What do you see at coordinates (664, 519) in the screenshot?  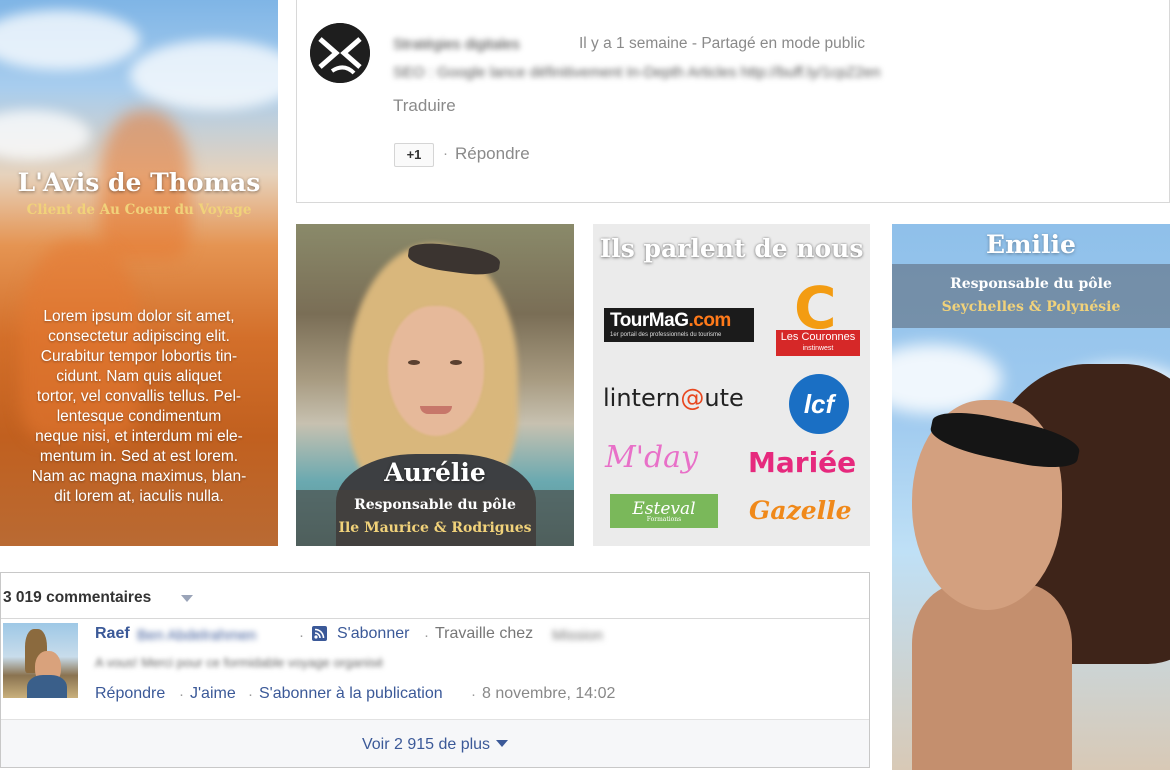 I see `esteval-sub: Formations` at bounding box center [664, 519].